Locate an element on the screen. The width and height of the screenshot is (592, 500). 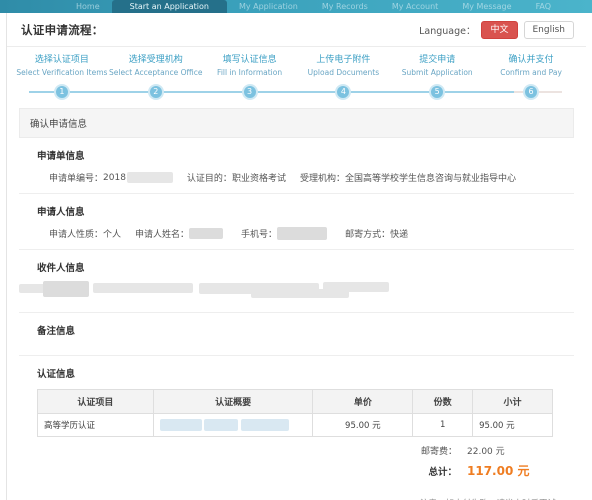
step-circle-6: 6 is located at coordinates (531, 92).